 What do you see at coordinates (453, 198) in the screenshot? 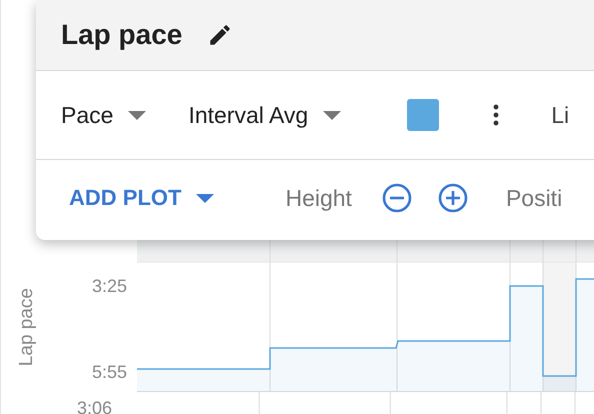
I see `plus-icon` at bounding box center [453, 198].